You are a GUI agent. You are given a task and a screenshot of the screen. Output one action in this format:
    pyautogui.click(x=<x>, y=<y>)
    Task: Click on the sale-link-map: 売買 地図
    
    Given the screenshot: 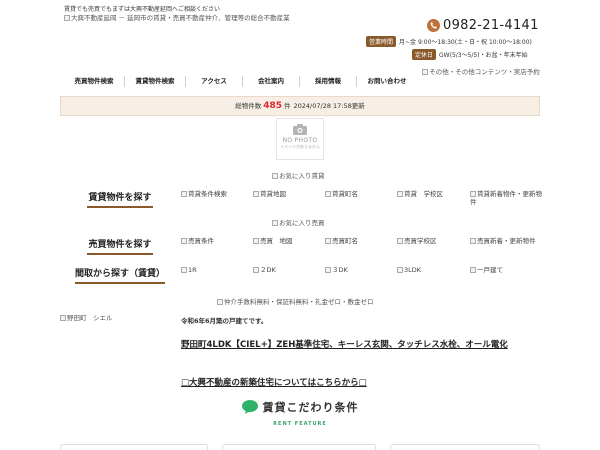 What is the action you would take?
    pyautogui.click(x=286, y=241)
    